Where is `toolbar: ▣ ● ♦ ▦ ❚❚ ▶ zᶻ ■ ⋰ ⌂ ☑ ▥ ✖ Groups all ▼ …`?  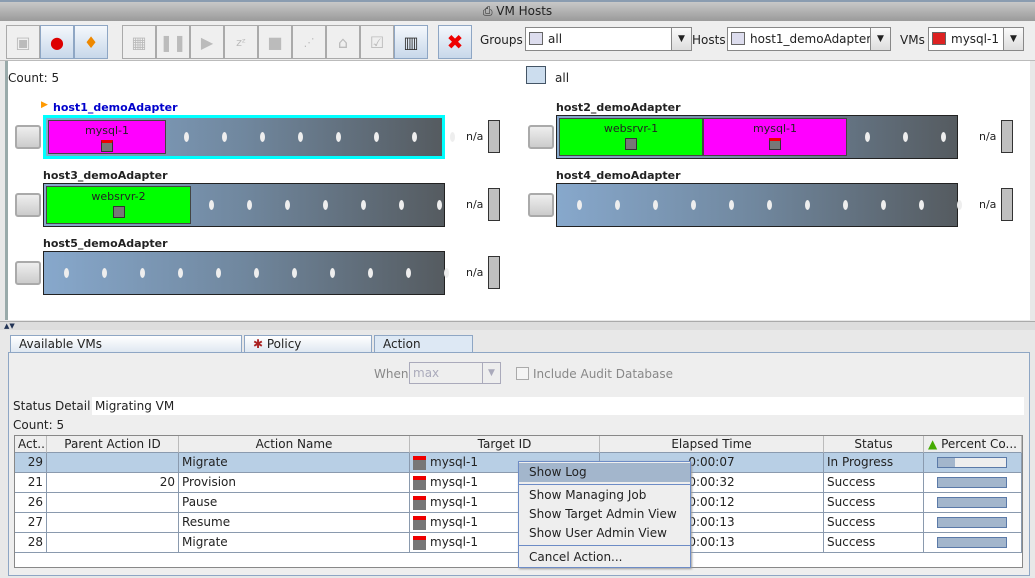
toolbar: ▣ ● ♦ ▦ ❚❚ ▶ zᶻ ■ ⋰ ⌂ ☑ ▥ ✖ Groups all ▼ … is located at coordinates (517, 41).